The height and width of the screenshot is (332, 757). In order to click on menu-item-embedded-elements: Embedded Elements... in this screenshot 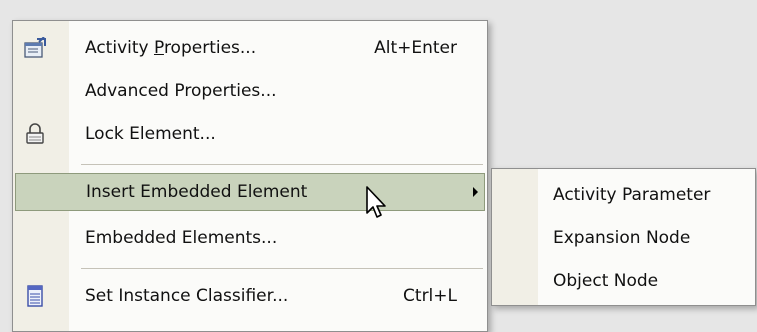, I will do `click(250, 238)`.